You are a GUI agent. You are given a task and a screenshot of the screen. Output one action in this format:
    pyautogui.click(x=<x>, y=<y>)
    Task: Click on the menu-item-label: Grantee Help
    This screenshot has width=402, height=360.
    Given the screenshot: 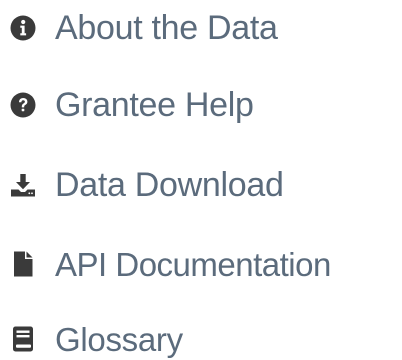 What is the action you would take?
    pyautogui.click(x=154, y=105)
    